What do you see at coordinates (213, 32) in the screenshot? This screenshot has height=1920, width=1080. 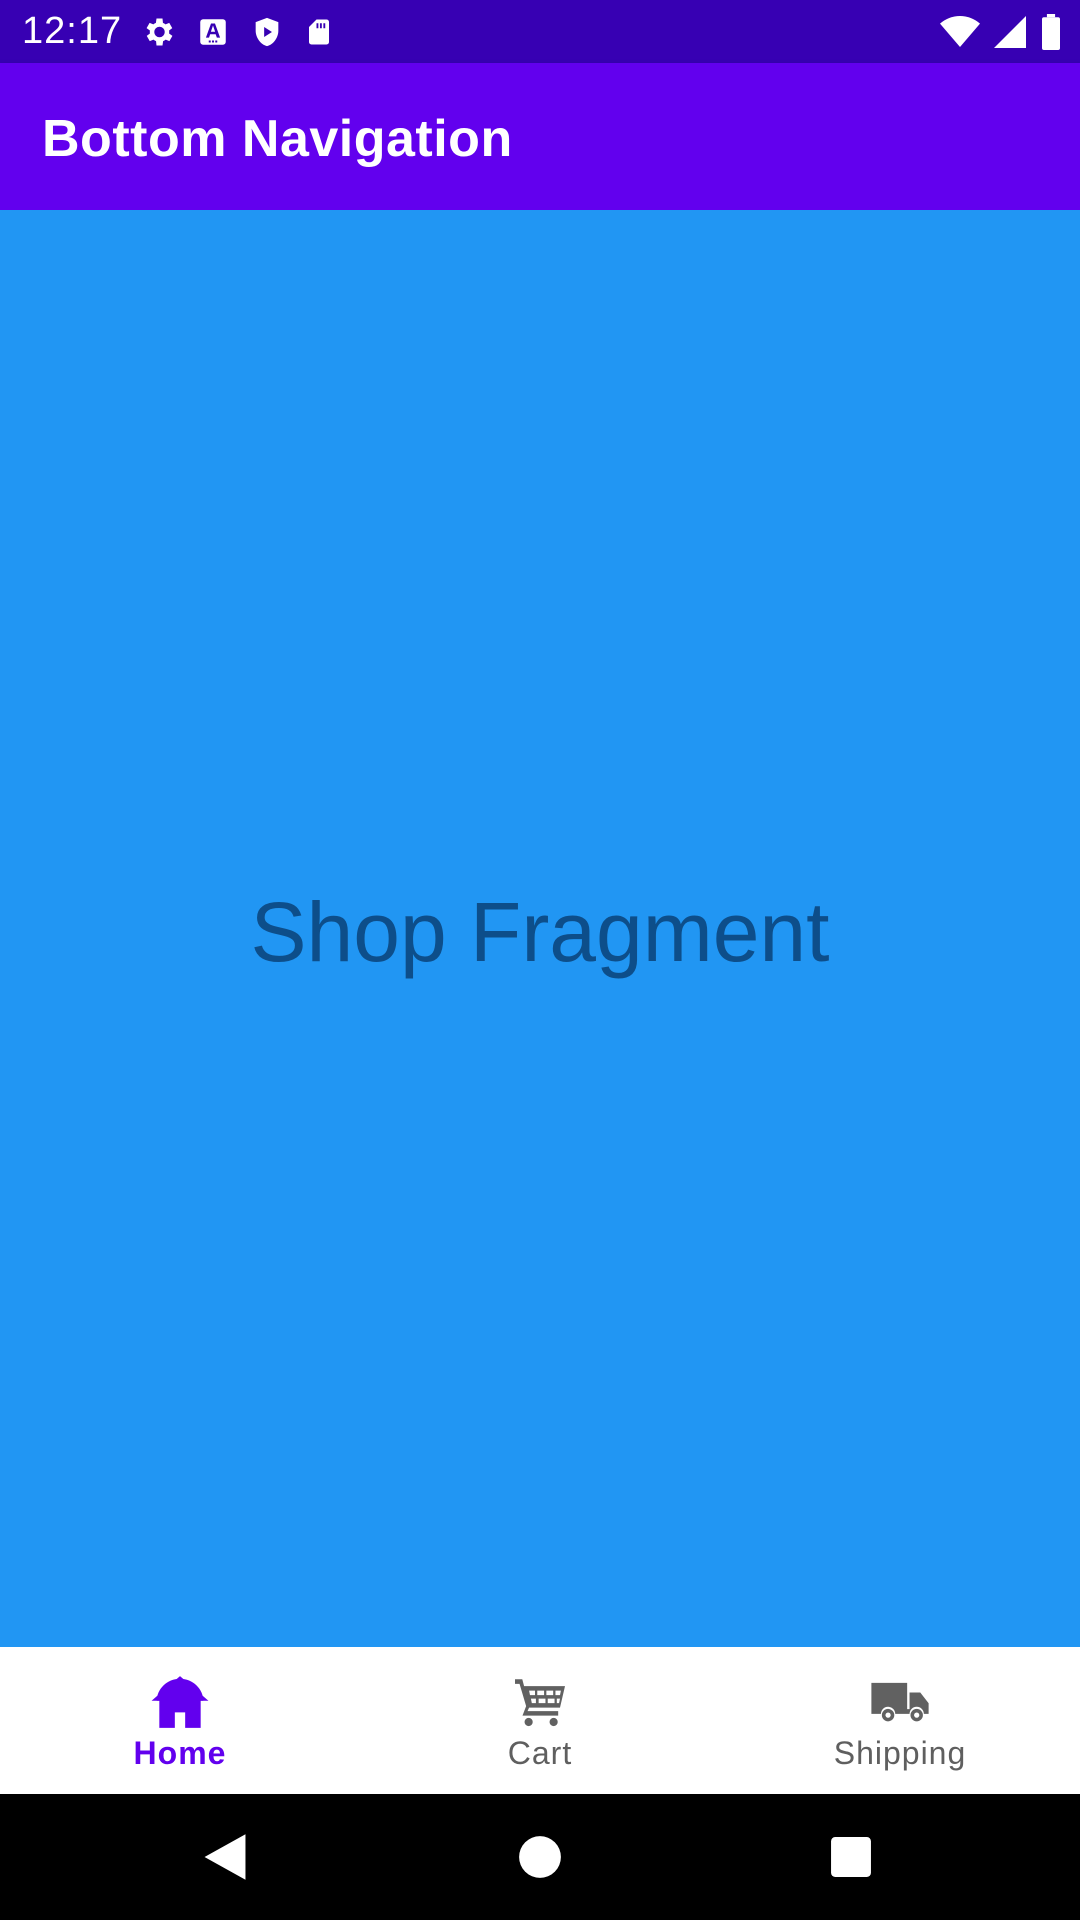 I see `font-a-icon` at bounding box center [213, 32].